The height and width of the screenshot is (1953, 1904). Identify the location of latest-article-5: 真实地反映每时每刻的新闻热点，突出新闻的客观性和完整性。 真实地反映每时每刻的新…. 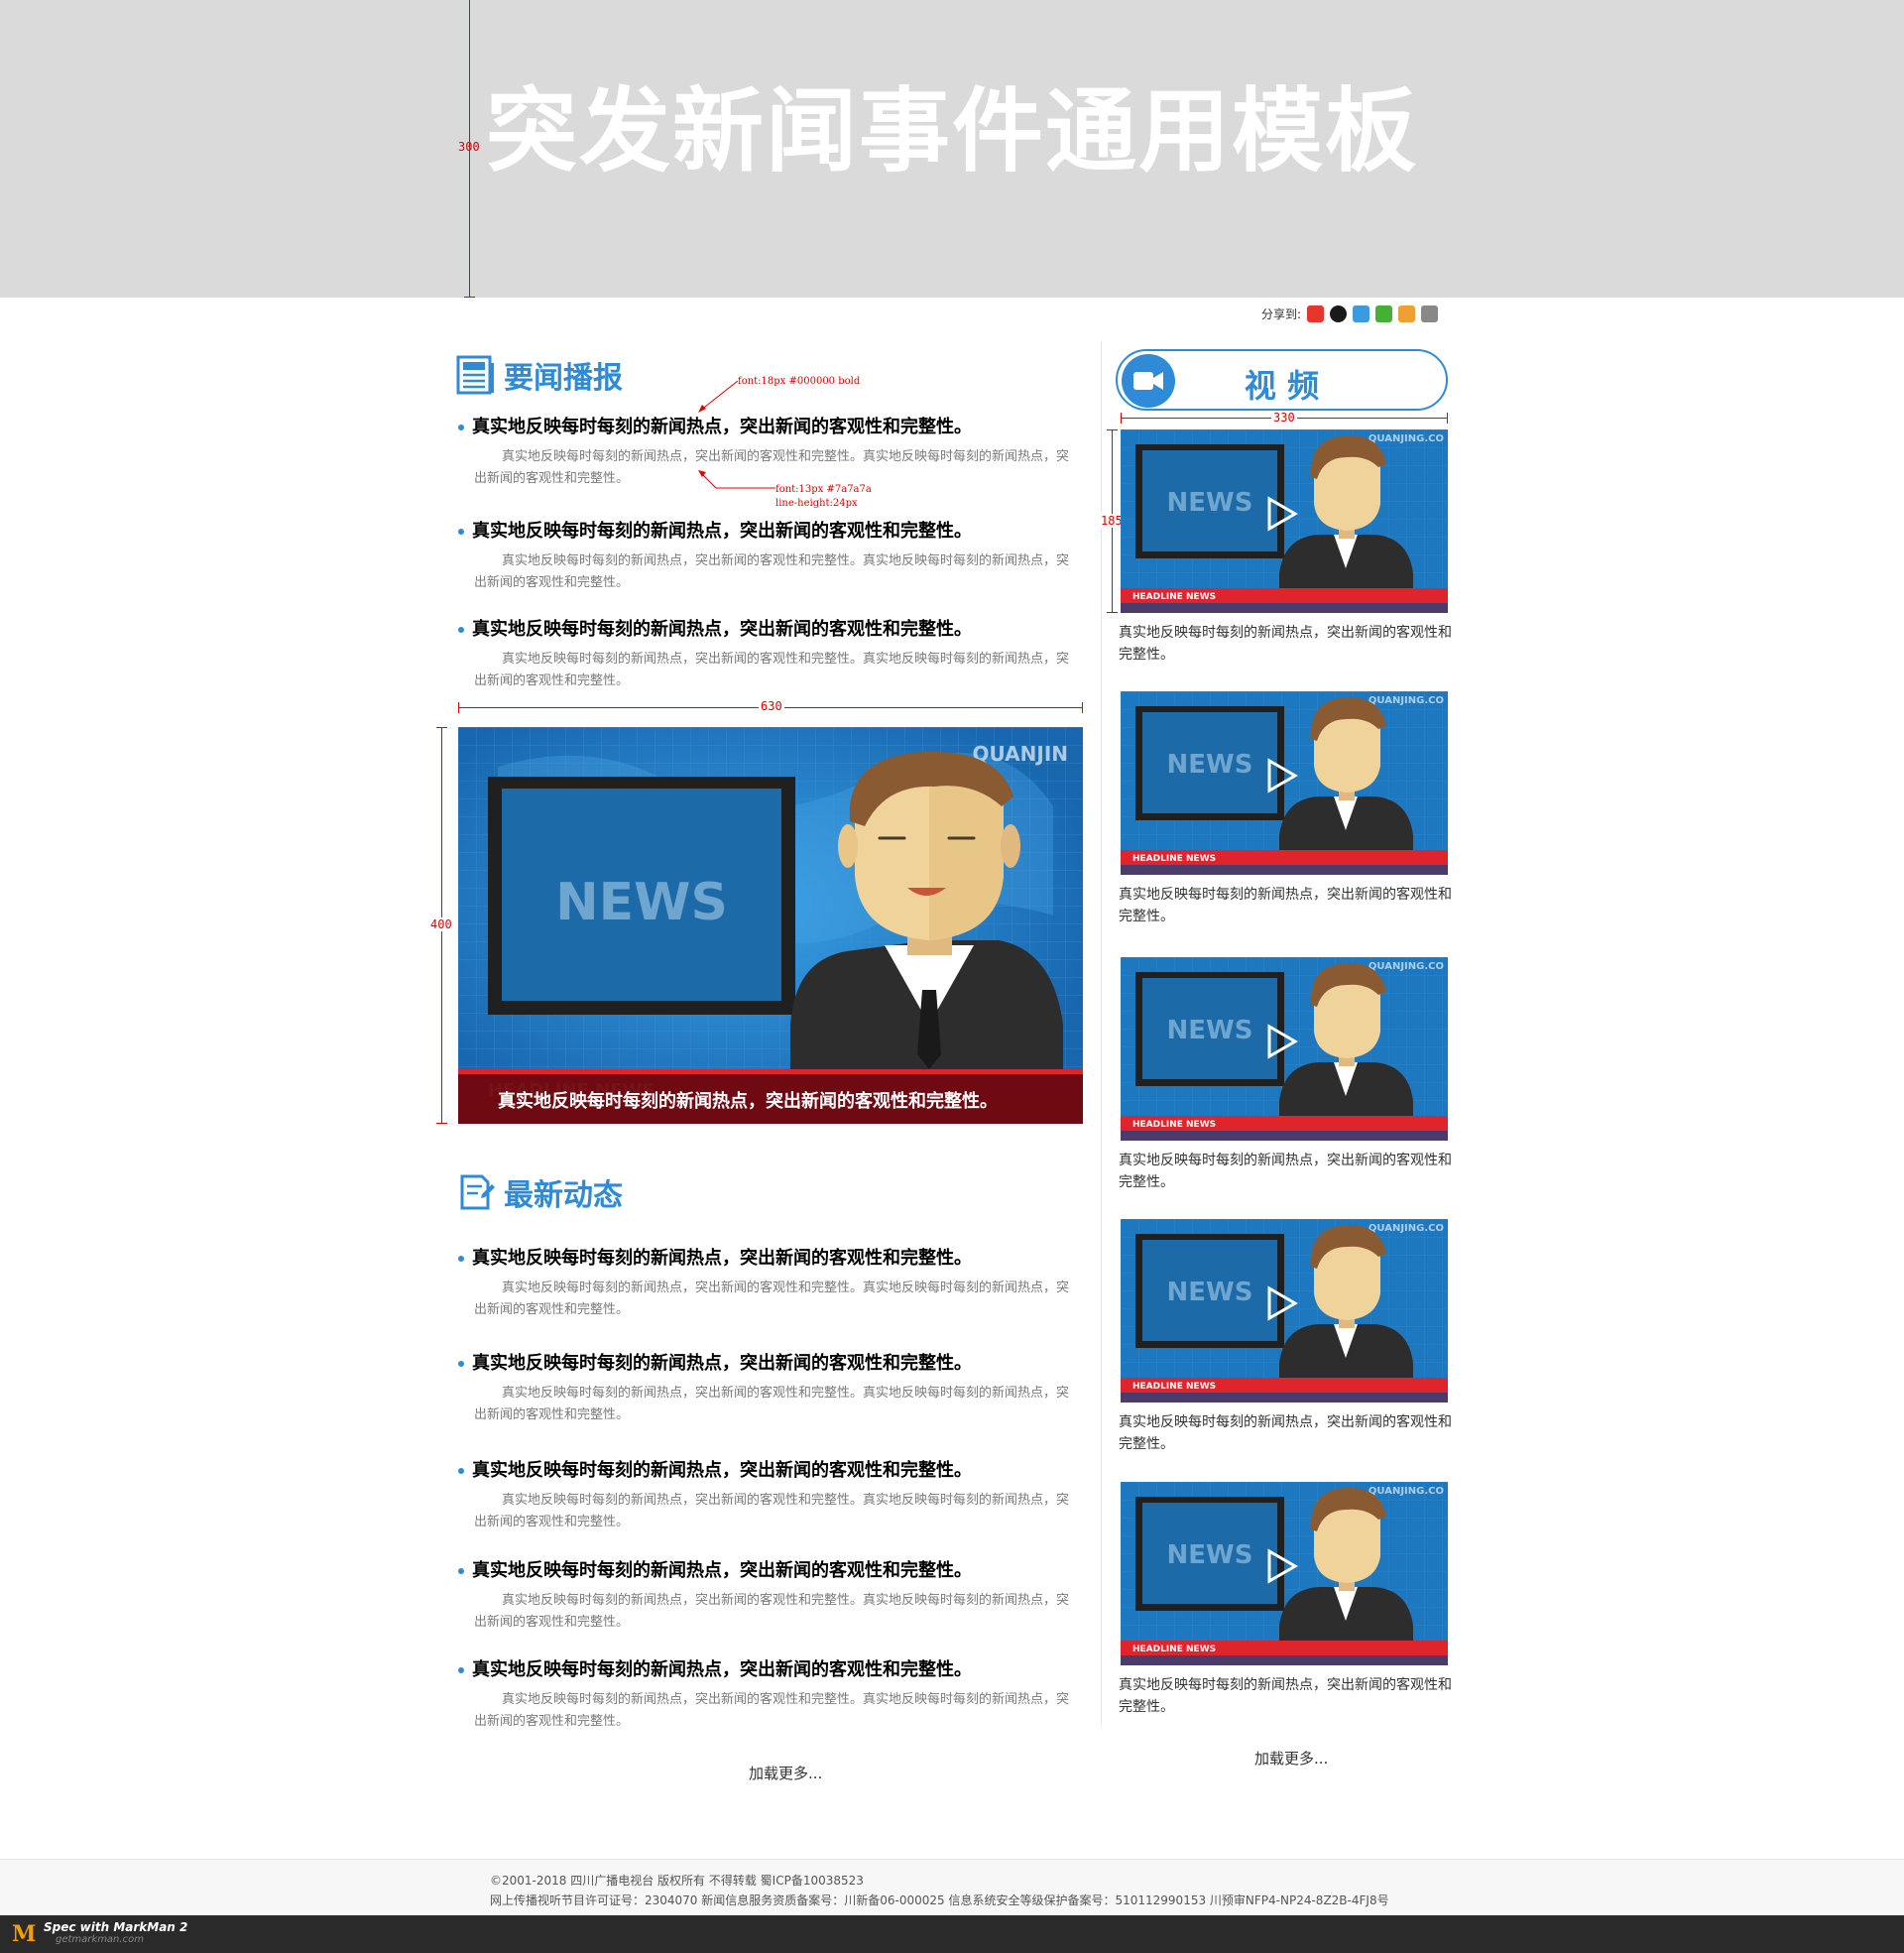
(765, 1695).